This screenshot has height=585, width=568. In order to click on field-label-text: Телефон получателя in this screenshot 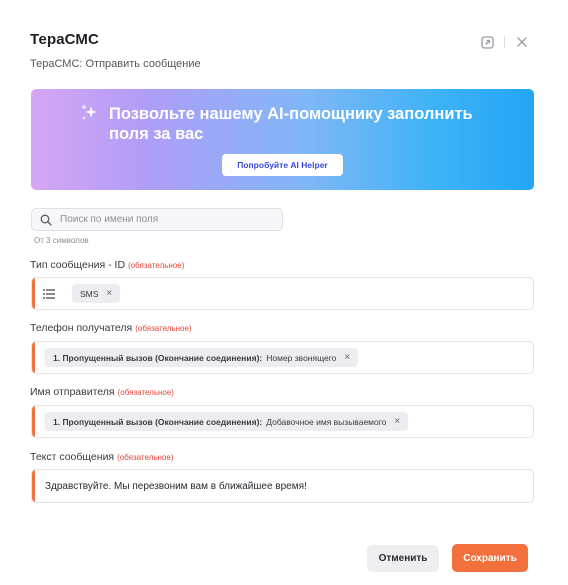, I will do `click(81, 328)`.